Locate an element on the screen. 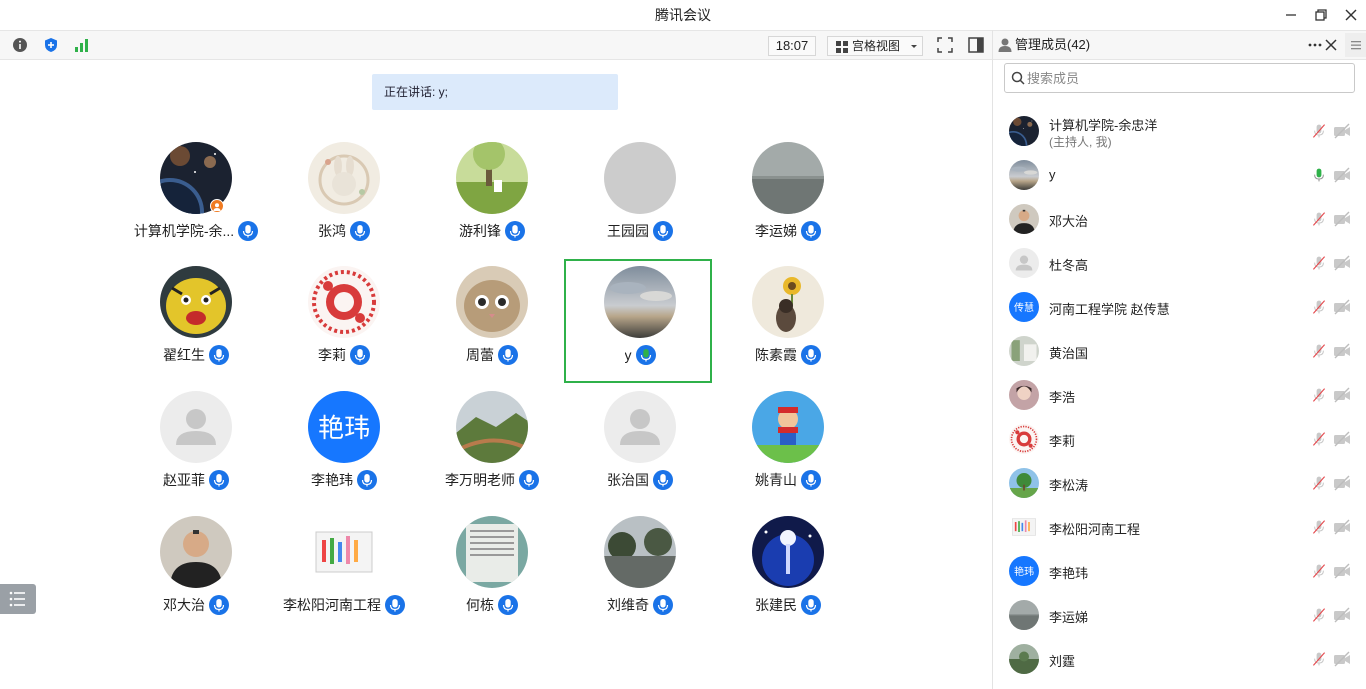 This screenshot has height=689, width=1366. participant-name-row: 李松阳河南工程 is located at coordinates (344, 606).